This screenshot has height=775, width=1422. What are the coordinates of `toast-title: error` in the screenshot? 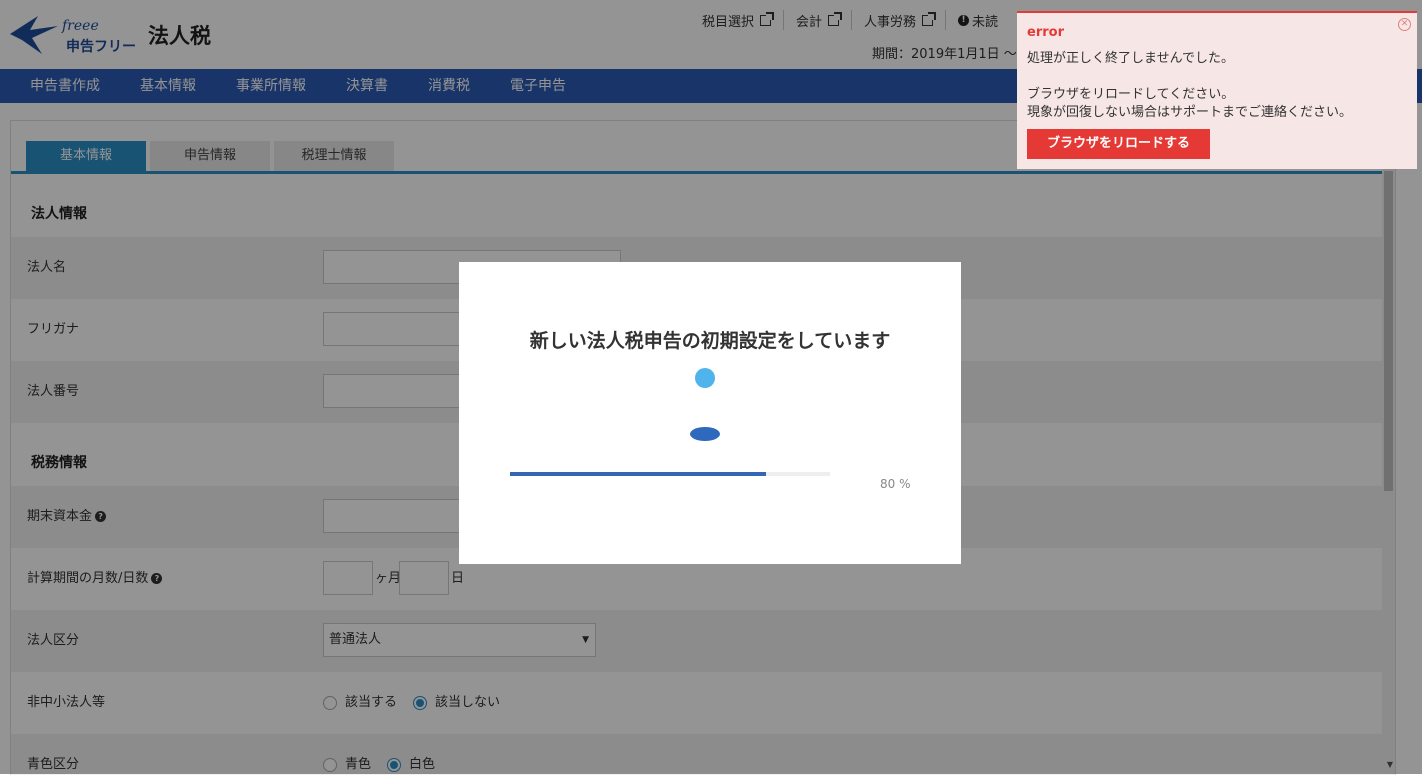 It's located at (1045, 32).